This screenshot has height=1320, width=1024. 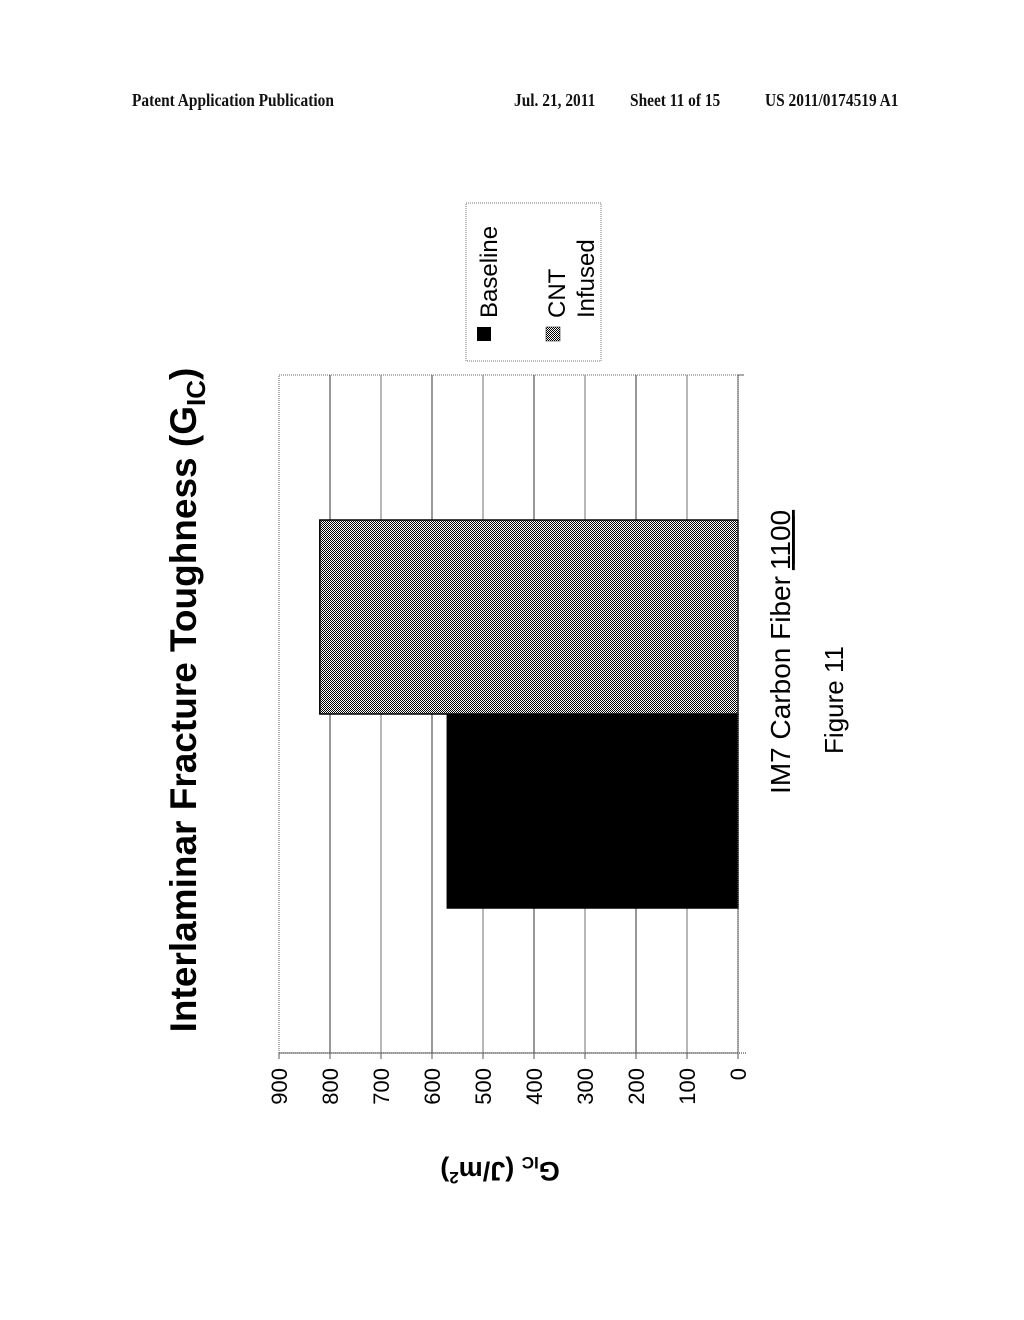 What do you see at coordinates (834, 700) in the screenshot?
I see `figure-caption: Figure 11` at bounding box center [834, 700].